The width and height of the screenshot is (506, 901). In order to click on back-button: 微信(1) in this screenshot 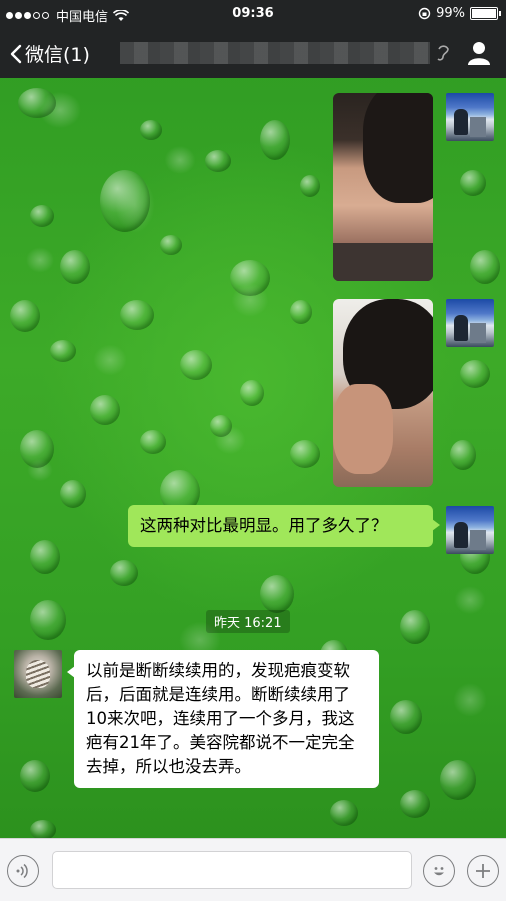, I will do `click(50, 53)`.